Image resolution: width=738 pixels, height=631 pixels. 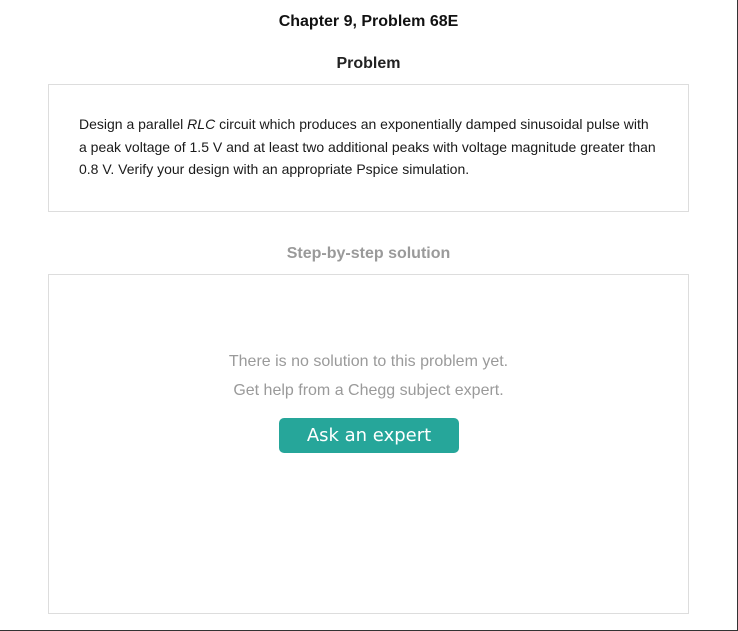 What do you see at coordinates (133, 124) in the screenshot?
I see `problem-text-part1: Design a parallel` at bounding box center [133, 124].